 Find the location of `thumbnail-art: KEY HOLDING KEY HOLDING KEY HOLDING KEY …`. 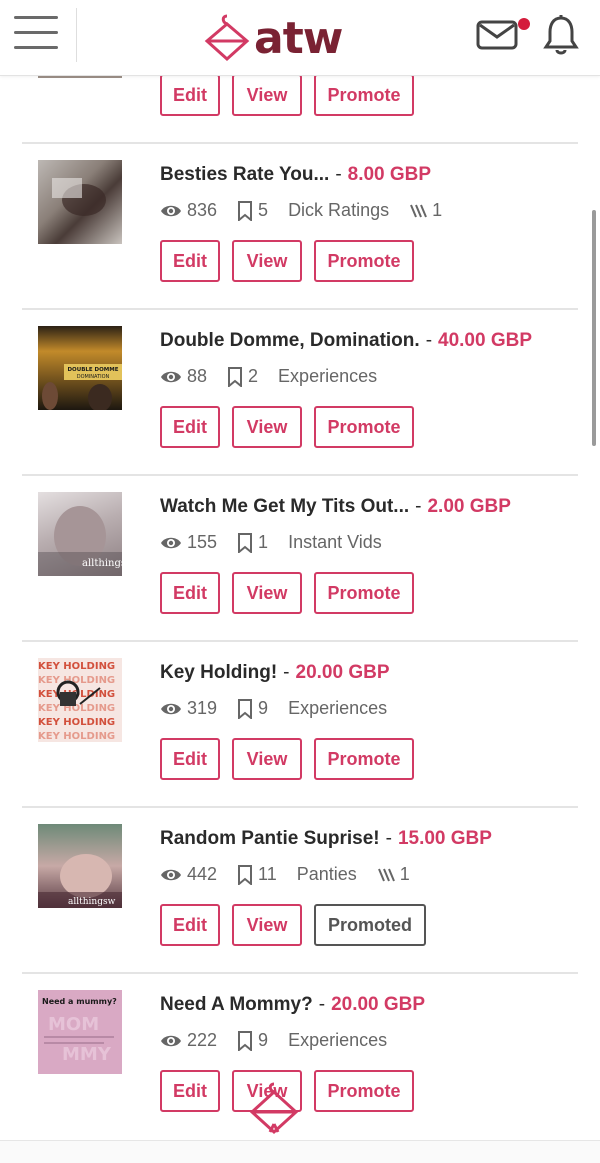

thumbnail-art: KEY HOLDING KEY HOLDING KEY HOLDING KEY … is located at coordinates (76, 701).